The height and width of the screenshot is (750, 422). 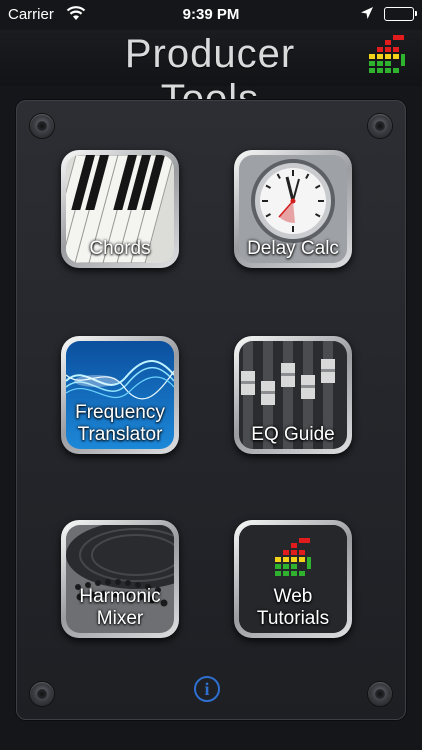 I want to click on chords-button: Chords, so click(x=120, y=209).